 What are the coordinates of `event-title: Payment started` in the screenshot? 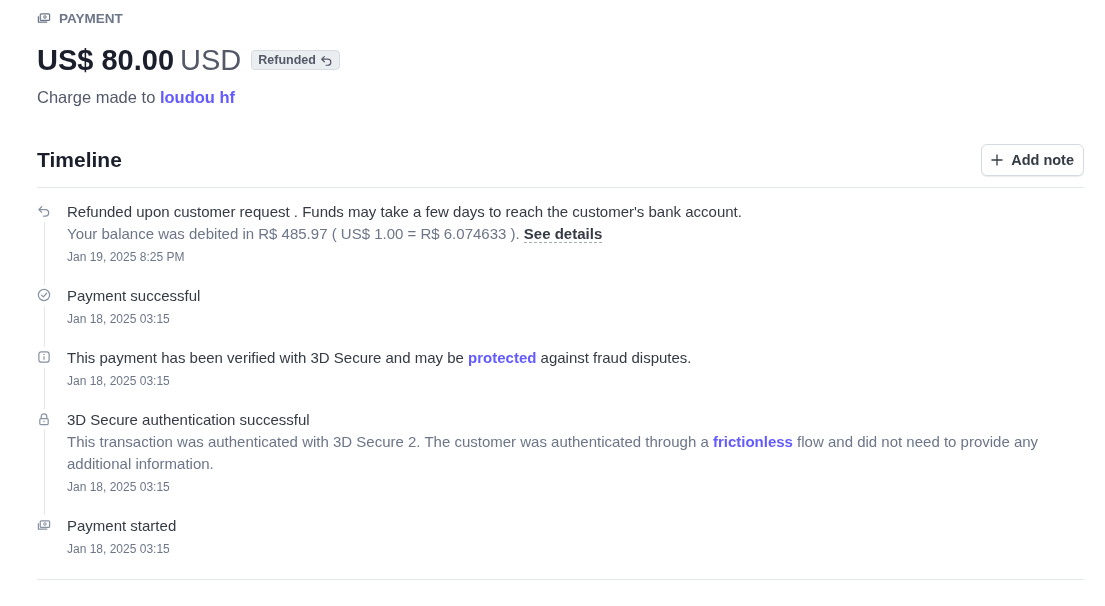 It's located at (122, 526).